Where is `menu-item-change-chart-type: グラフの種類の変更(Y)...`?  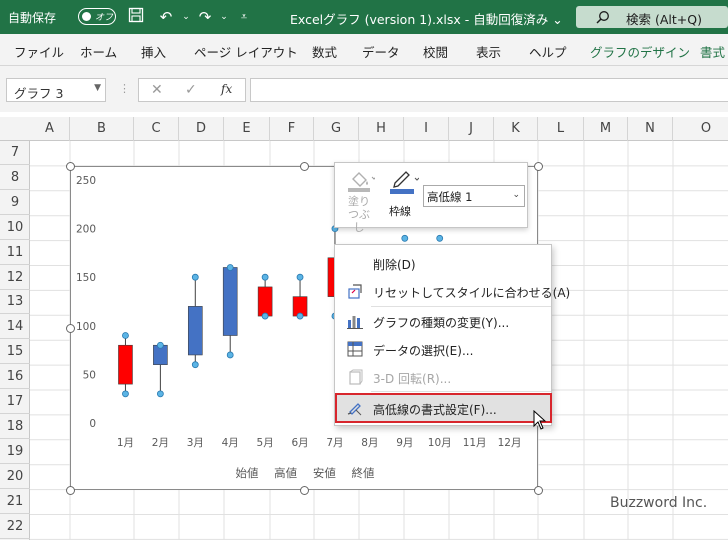 menu-item-change-chart-type: グラフの種類の変更(Y)... is located at coordinates (443, 321).